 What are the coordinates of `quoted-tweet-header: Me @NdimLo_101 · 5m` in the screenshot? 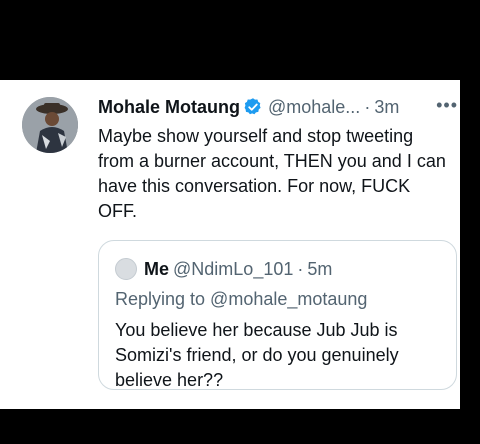 It's located at (238, 269).